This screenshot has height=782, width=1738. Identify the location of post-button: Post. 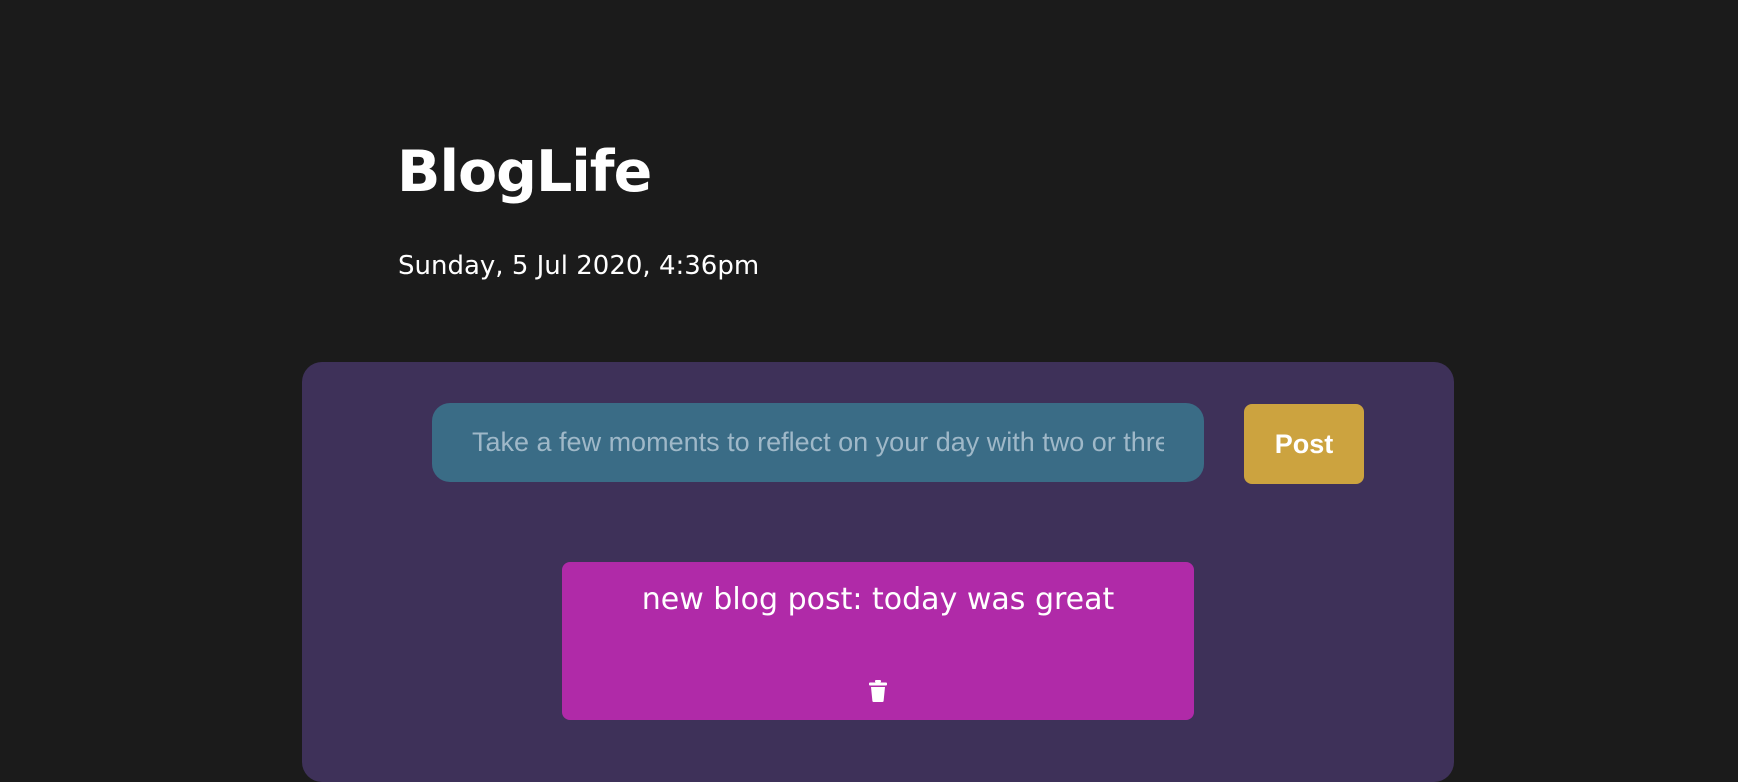
(1304, 444).